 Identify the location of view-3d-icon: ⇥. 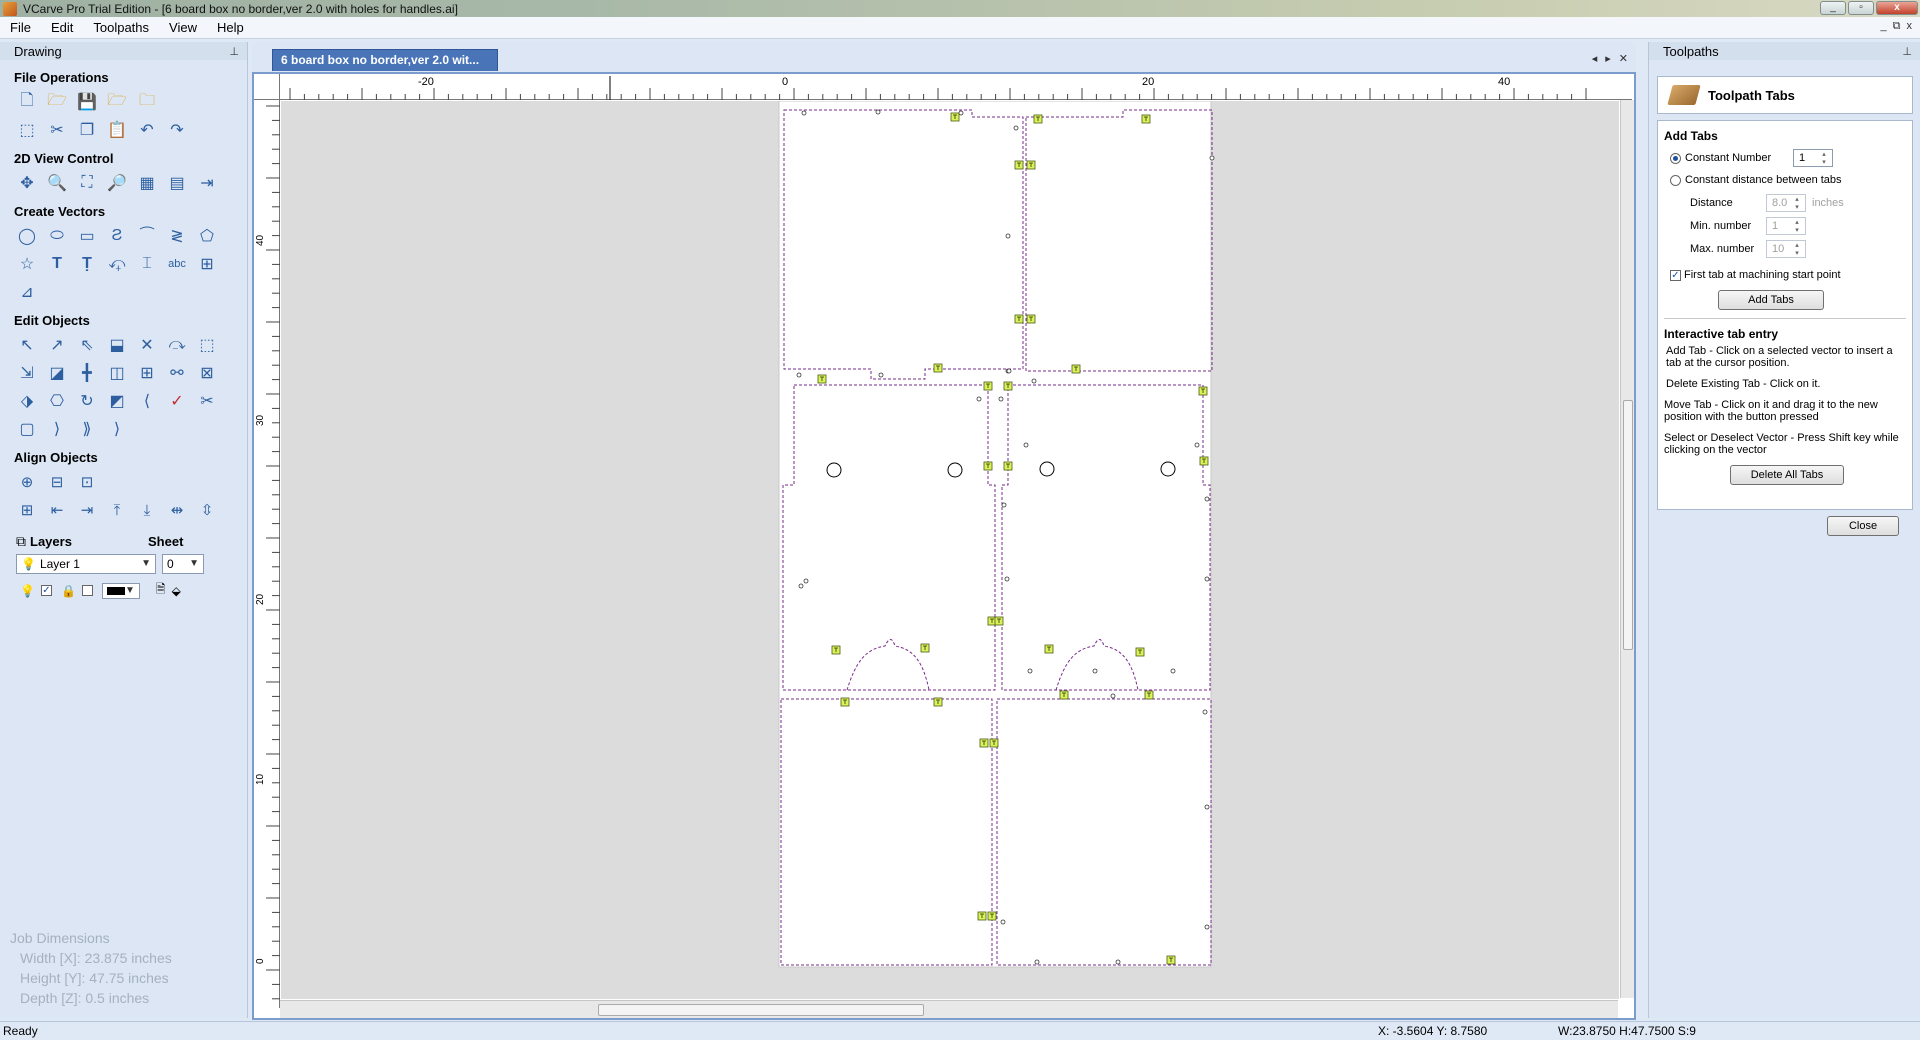
(207, 183).